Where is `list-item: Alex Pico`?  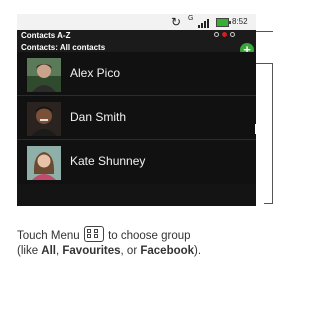 list-item: Alex Pico is located at coordinates (136, 74).